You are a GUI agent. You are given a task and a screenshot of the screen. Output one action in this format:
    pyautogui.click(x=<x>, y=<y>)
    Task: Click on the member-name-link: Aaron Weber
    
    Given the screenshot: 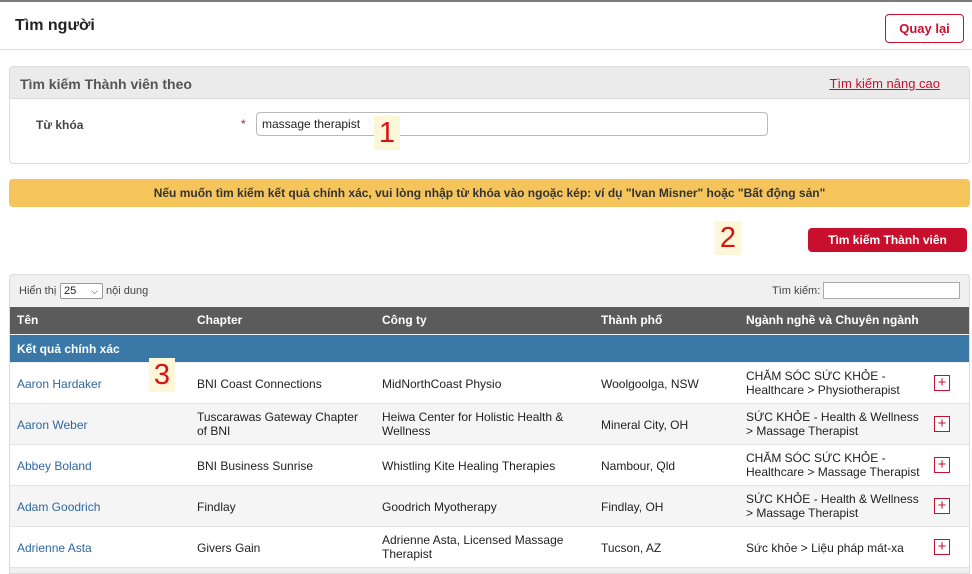 What is the action you would take?
    pyautogui.click(x=52, y=425)
    